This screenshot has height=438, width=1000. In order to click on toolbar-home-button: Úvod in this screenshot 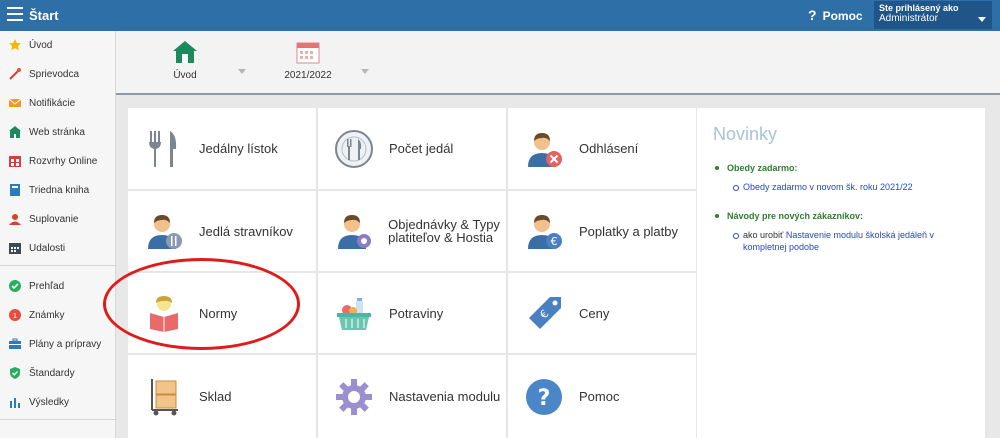, I will do `click(185, 60)`.